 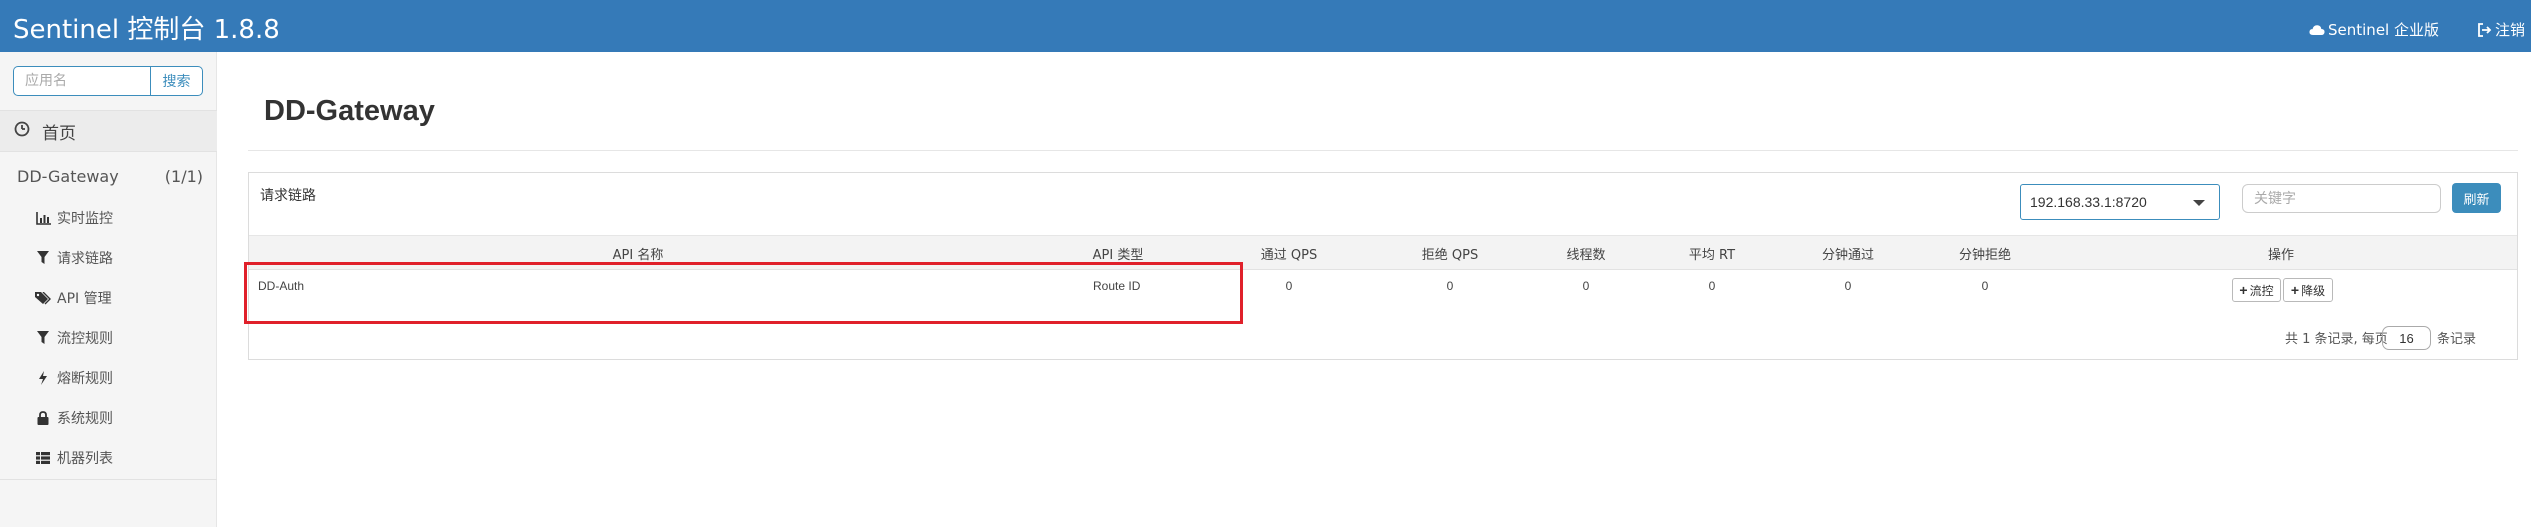 I want to click on machine-select-value: 192.168.33.1:8720, so click(x=2088, y=202).